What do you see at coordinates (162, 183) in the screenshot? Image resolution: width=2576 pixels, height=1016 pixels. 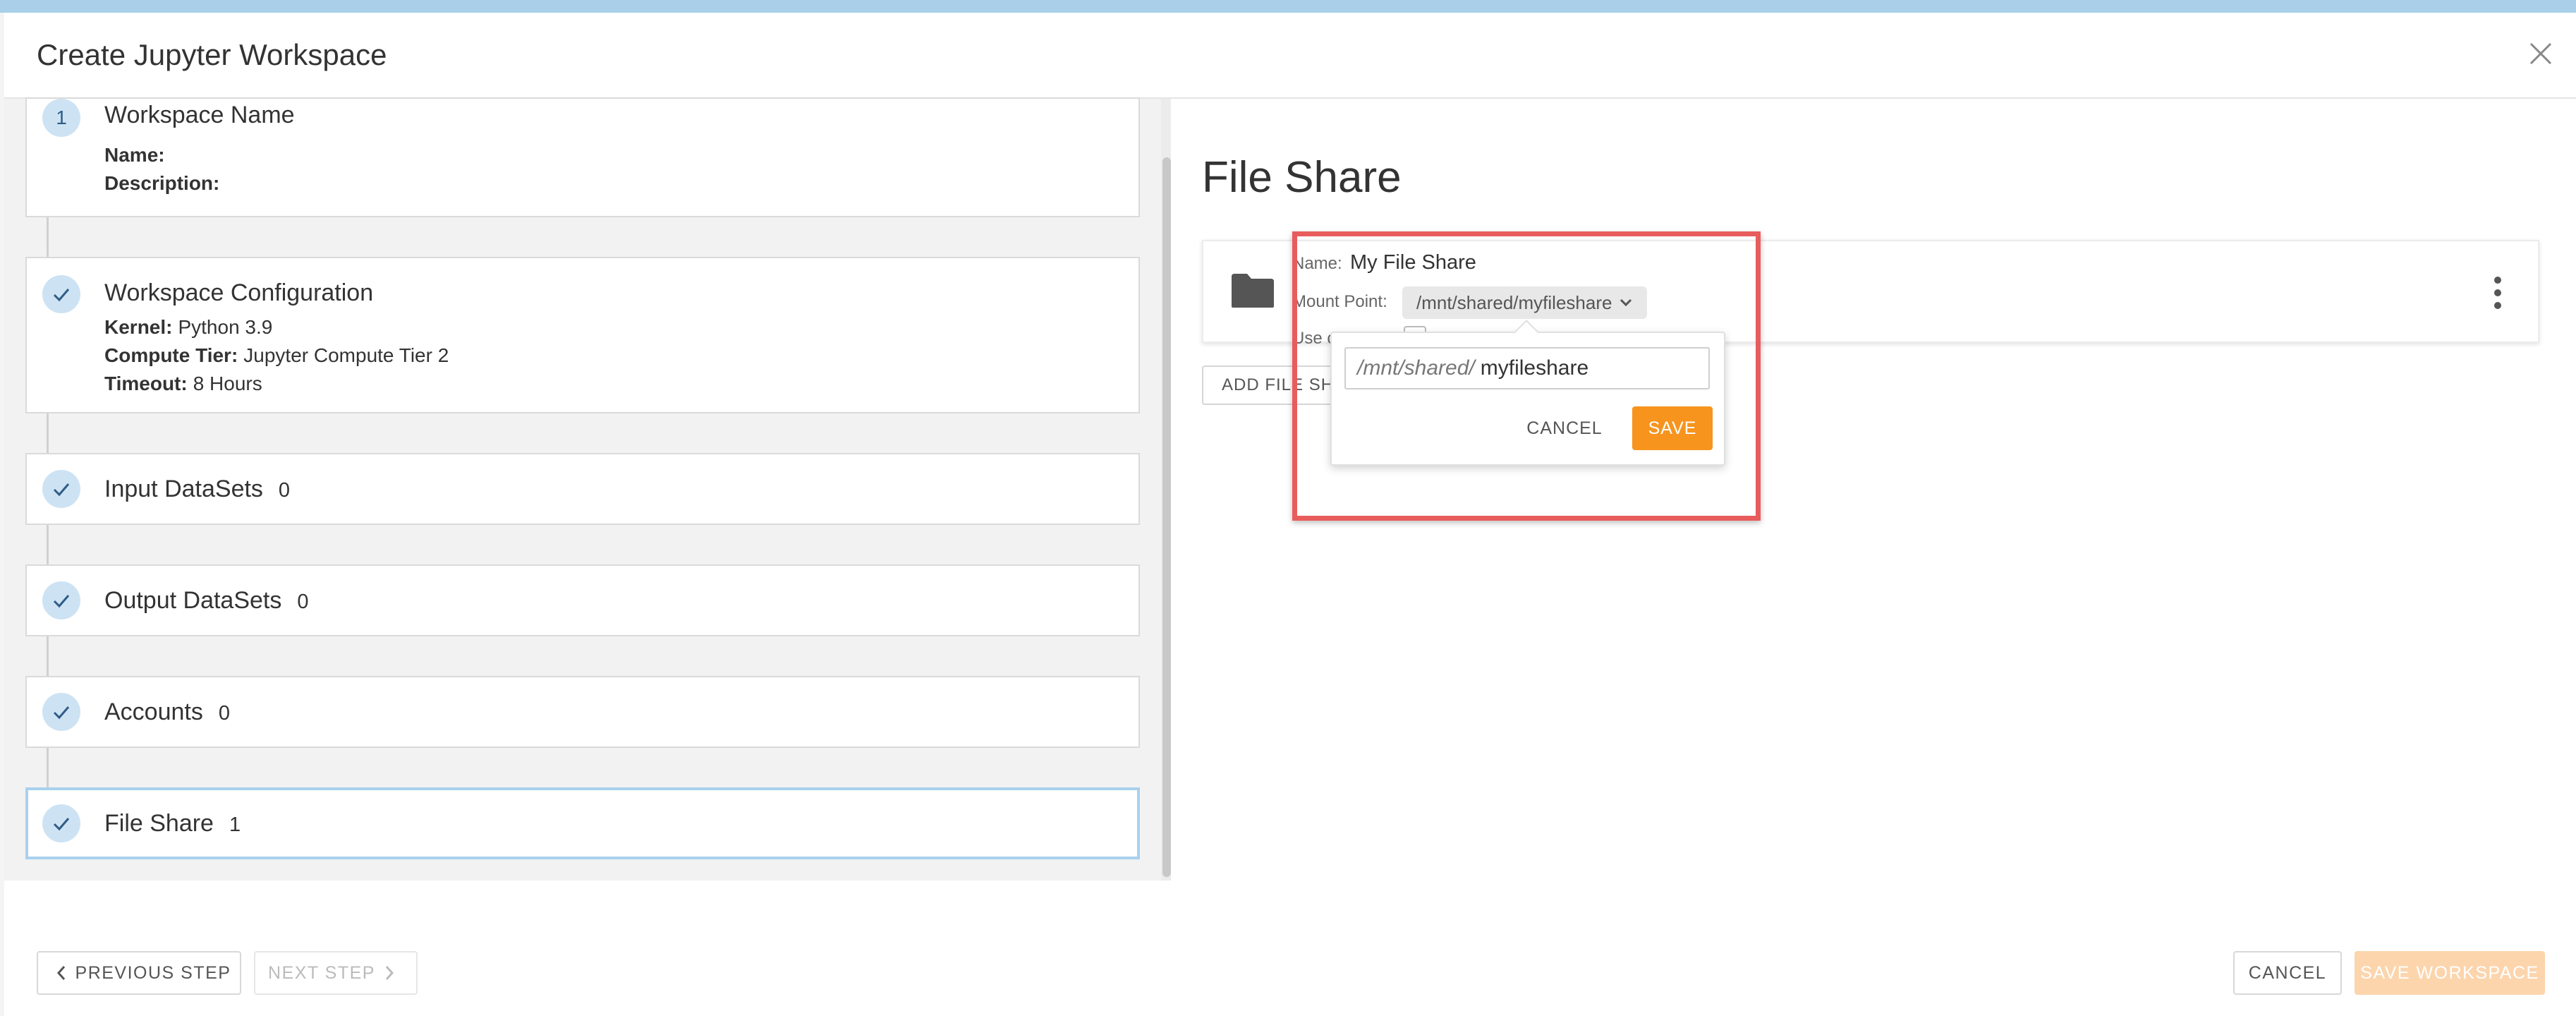 I see `step-detail-description: Description:` at bounding box center [162, 183].